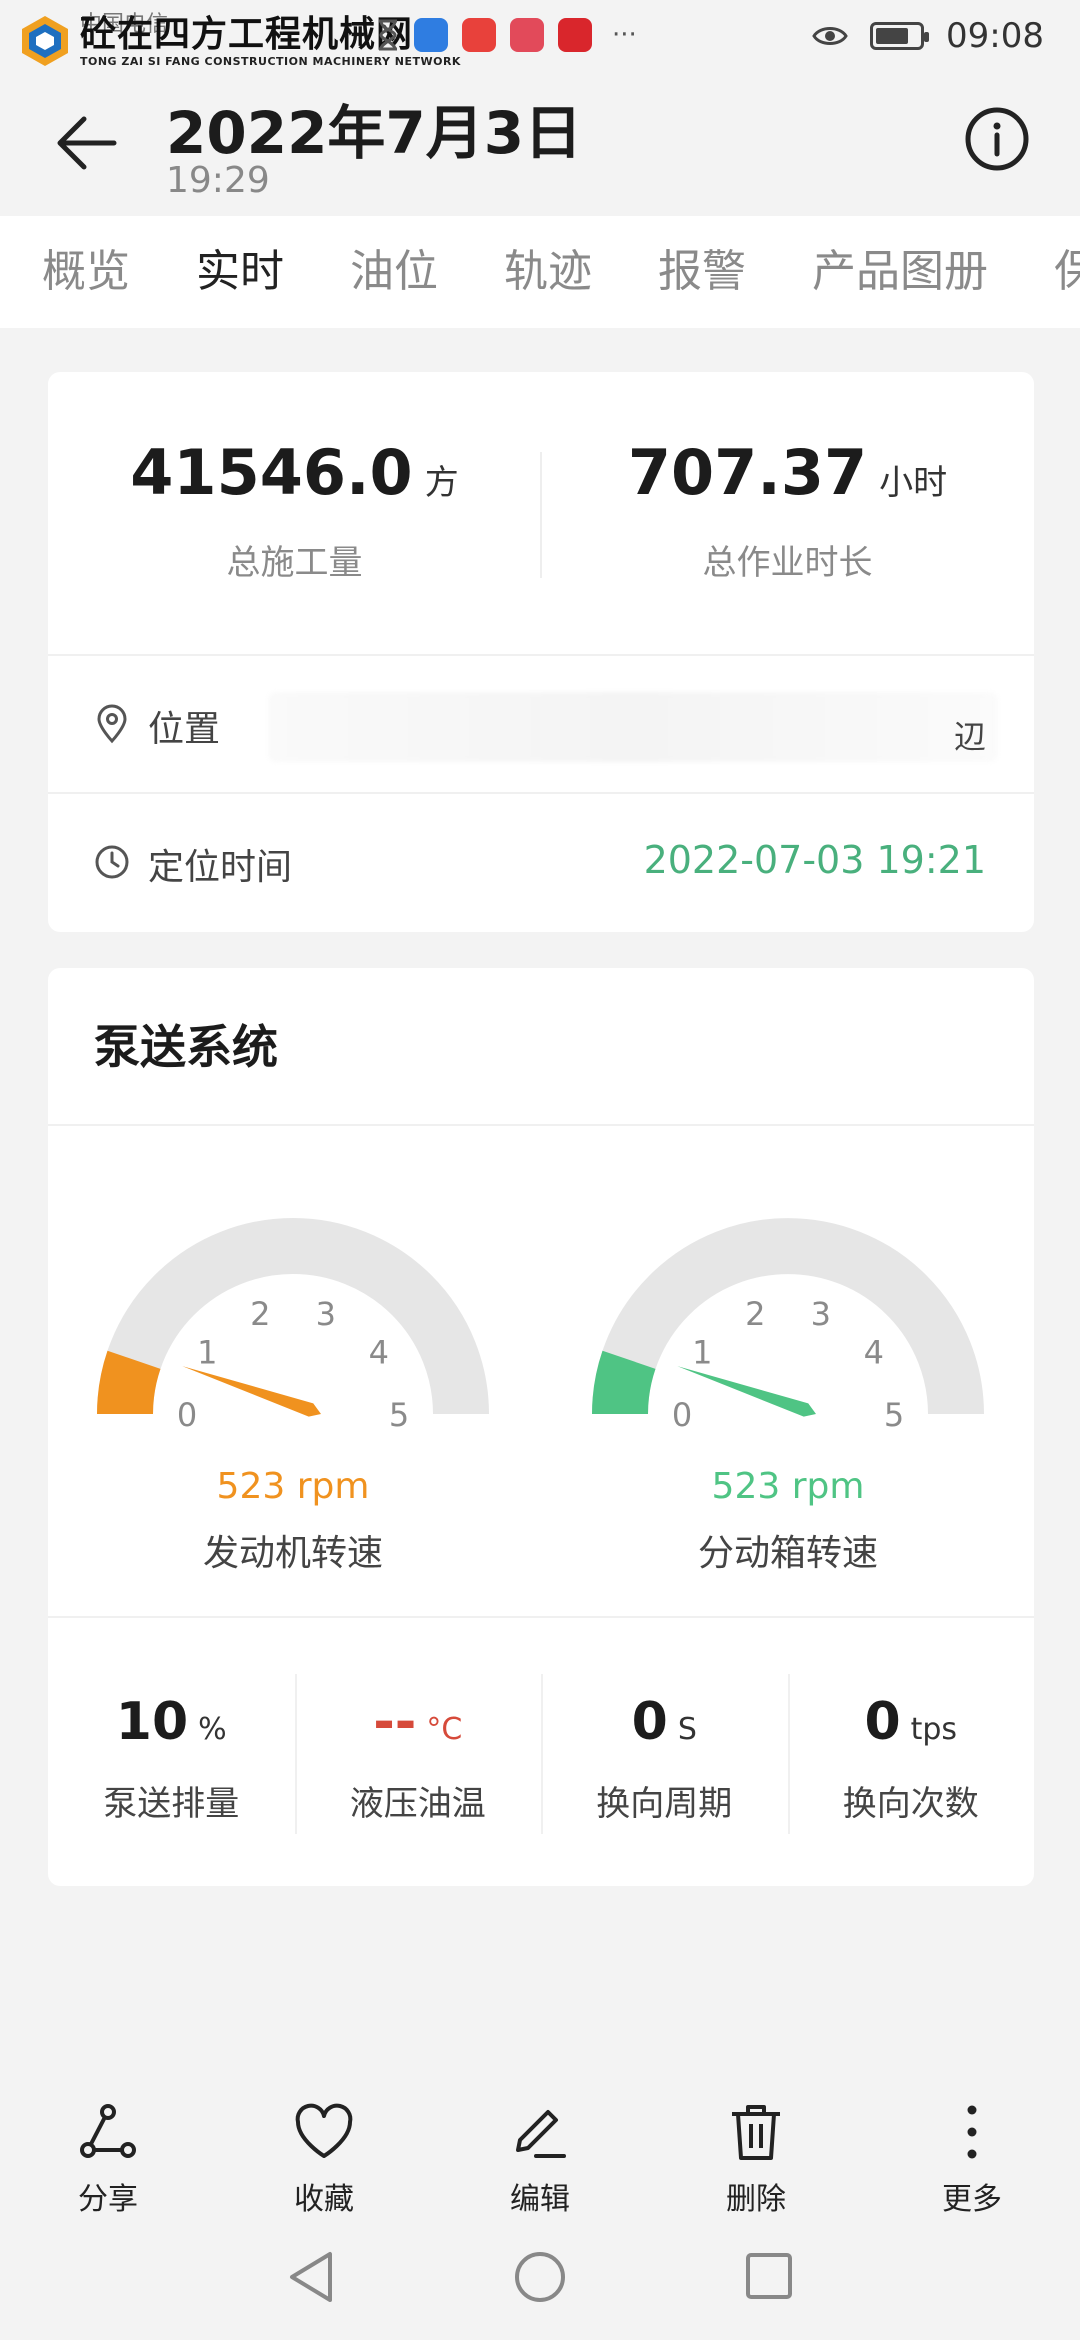 This screenshot has width=1080, height=2340. I want to click on metric-pump-displacement: 10% 泵送排量, so click(171, 1751).